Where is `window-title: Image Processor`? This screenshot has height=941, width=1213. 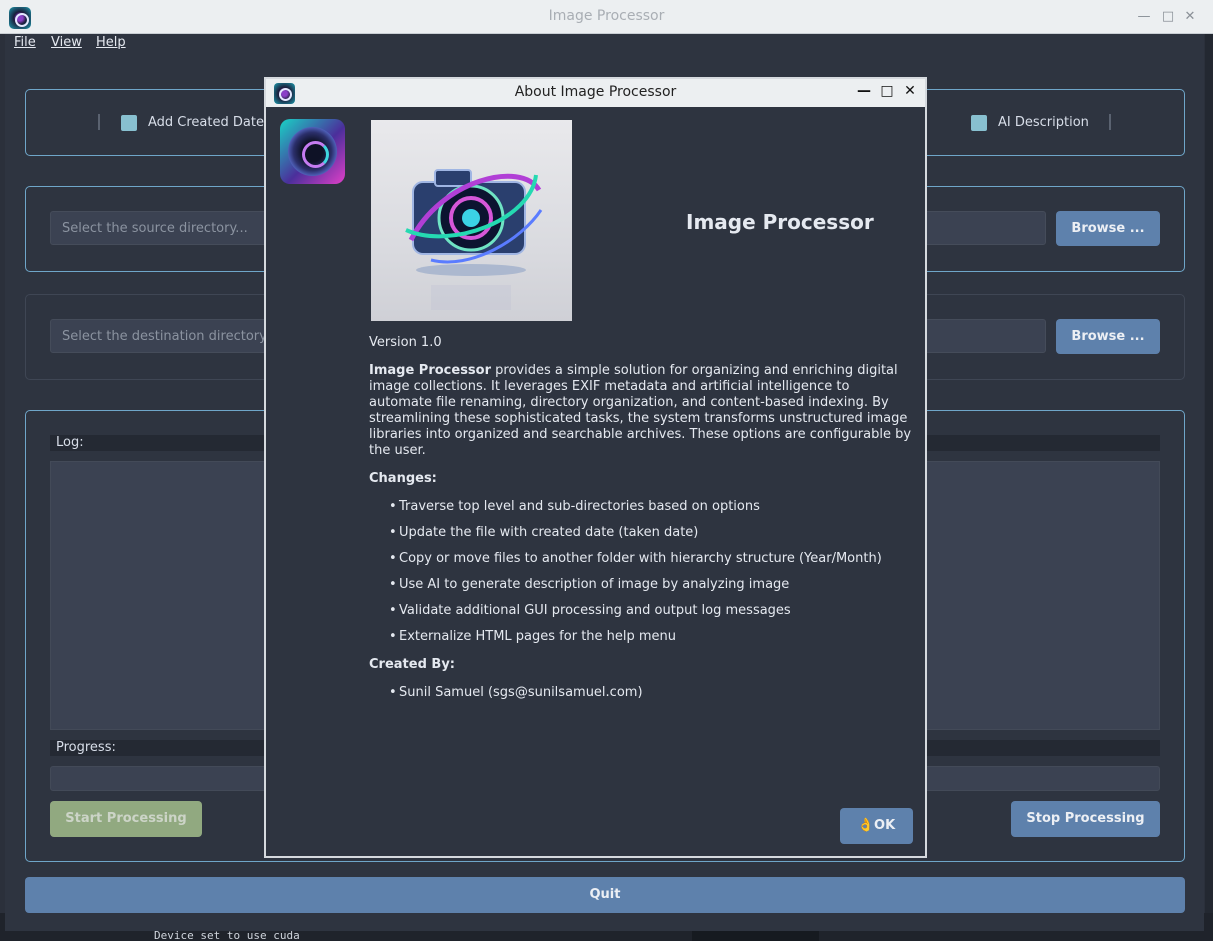 window-title: Image Processor is located at coordinates (606, 16).